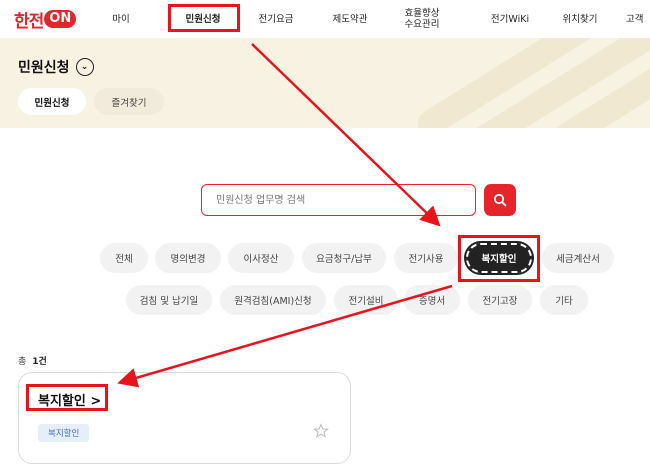  Describe the element at coordinates (276, 19) in the screenshot. I see `nav-electricity-fee: 전기요금` at that location.